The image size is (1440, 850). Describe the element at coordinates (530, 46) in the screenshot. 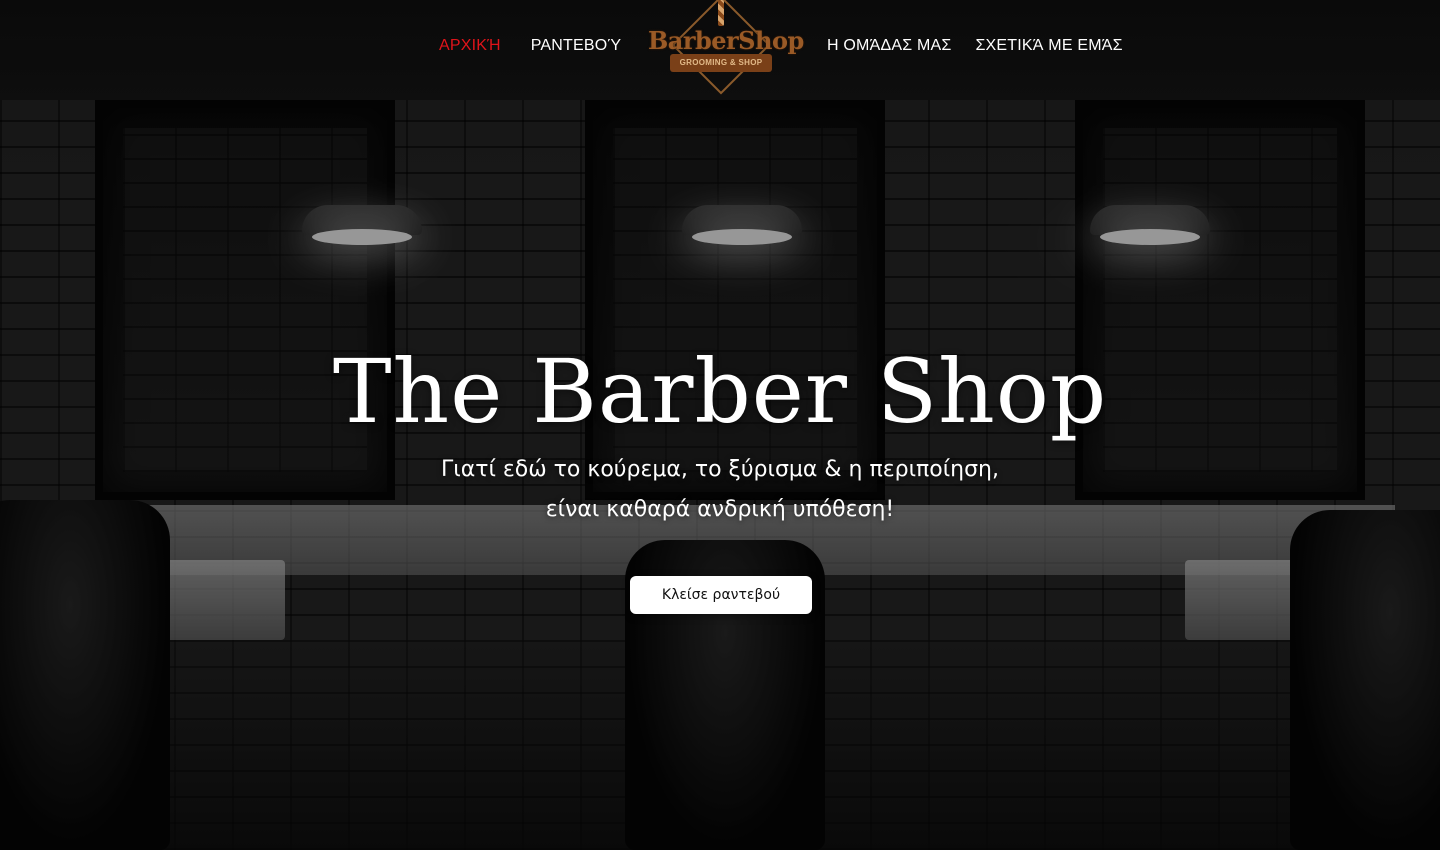

I see `nav-left: ΑΡΧΙΚΉ ΡΑΝΤΕΒΟΎ` at that location.